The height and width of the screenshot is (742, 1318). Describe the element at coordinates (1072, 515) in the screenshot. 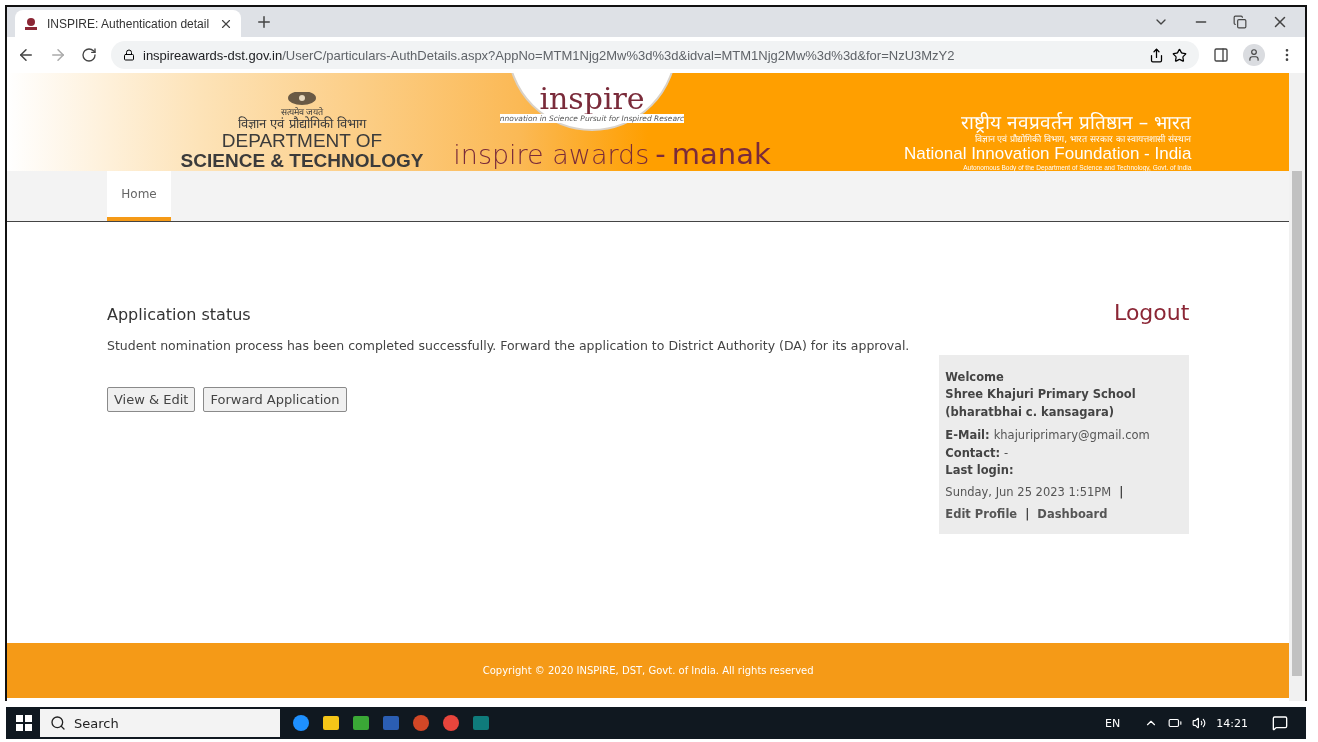

I see `dashboard-link: Dashboard` at that location.